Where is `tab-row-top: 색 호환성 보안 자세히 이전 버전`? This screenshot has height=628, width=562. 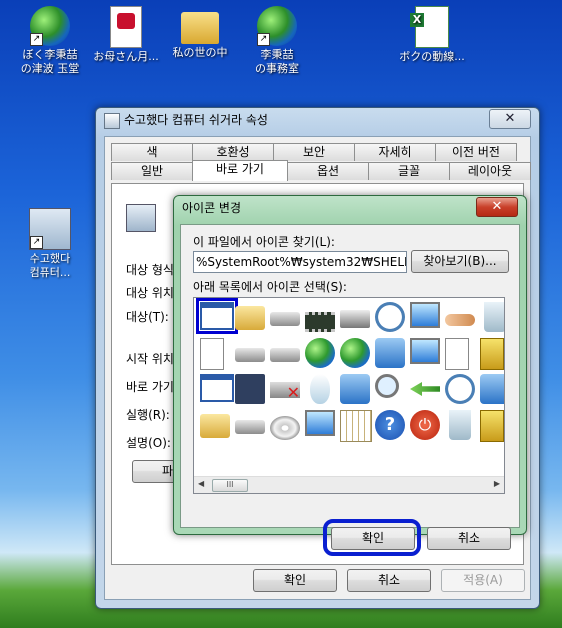
tab-row-top: 색 호환성 보안 자세히 이전 버전 is located at coordinates (314, 152).